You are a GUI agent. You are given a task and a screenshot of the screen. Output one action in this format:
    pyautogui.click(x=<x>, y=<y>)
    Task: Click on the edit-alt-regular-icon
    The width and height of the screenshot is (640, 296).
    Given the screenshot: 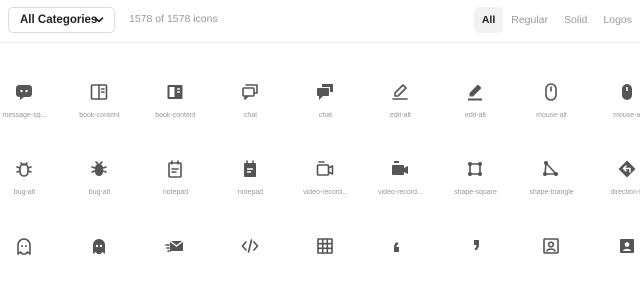 What is the action you would take?
    pyautogui.click(x=400, y=92)
    